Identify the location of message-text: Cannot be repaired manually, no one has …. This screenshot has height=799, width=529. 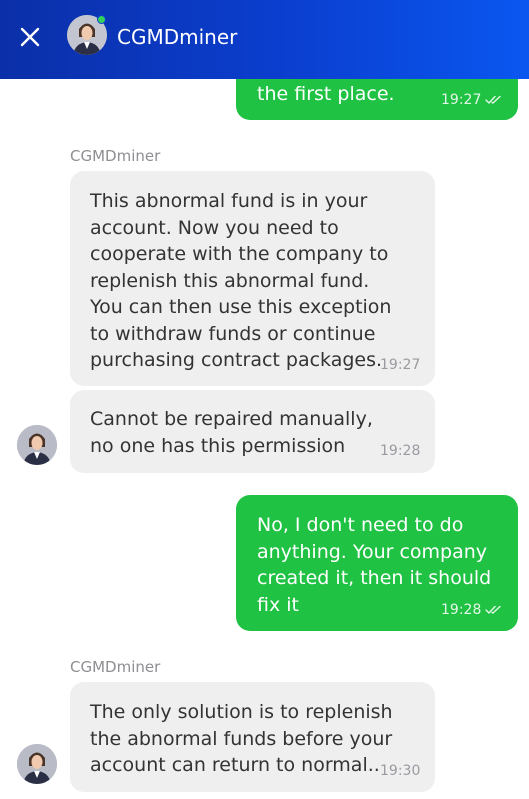
(231, 432).